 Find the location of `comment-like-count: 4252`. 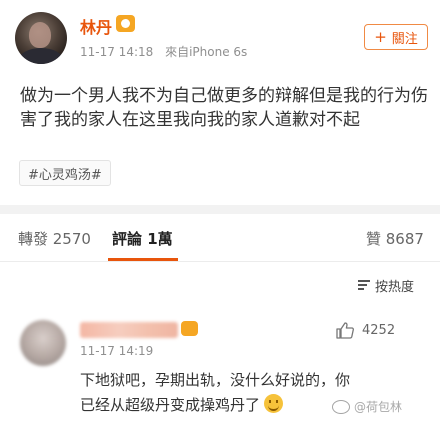

comment-like-count: 4252 is located at coordinates (379, 330).